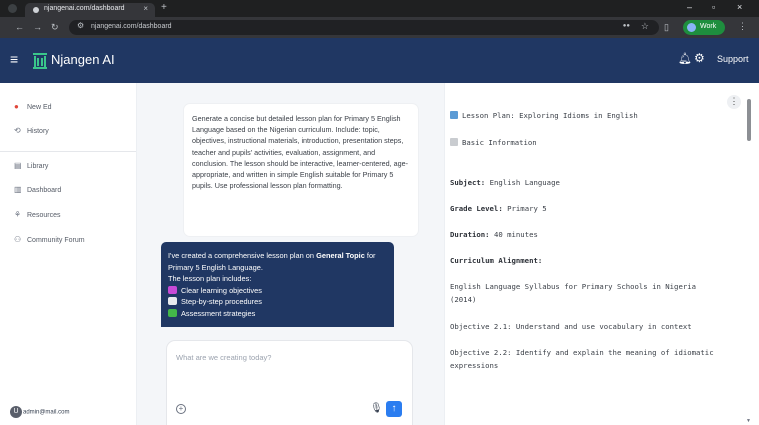 This screenshot has width=759, height=425. What do you see at coordinates (172, 312) in the screenshot?
I see `checkmark-icon` at bounding box center [172, 312].